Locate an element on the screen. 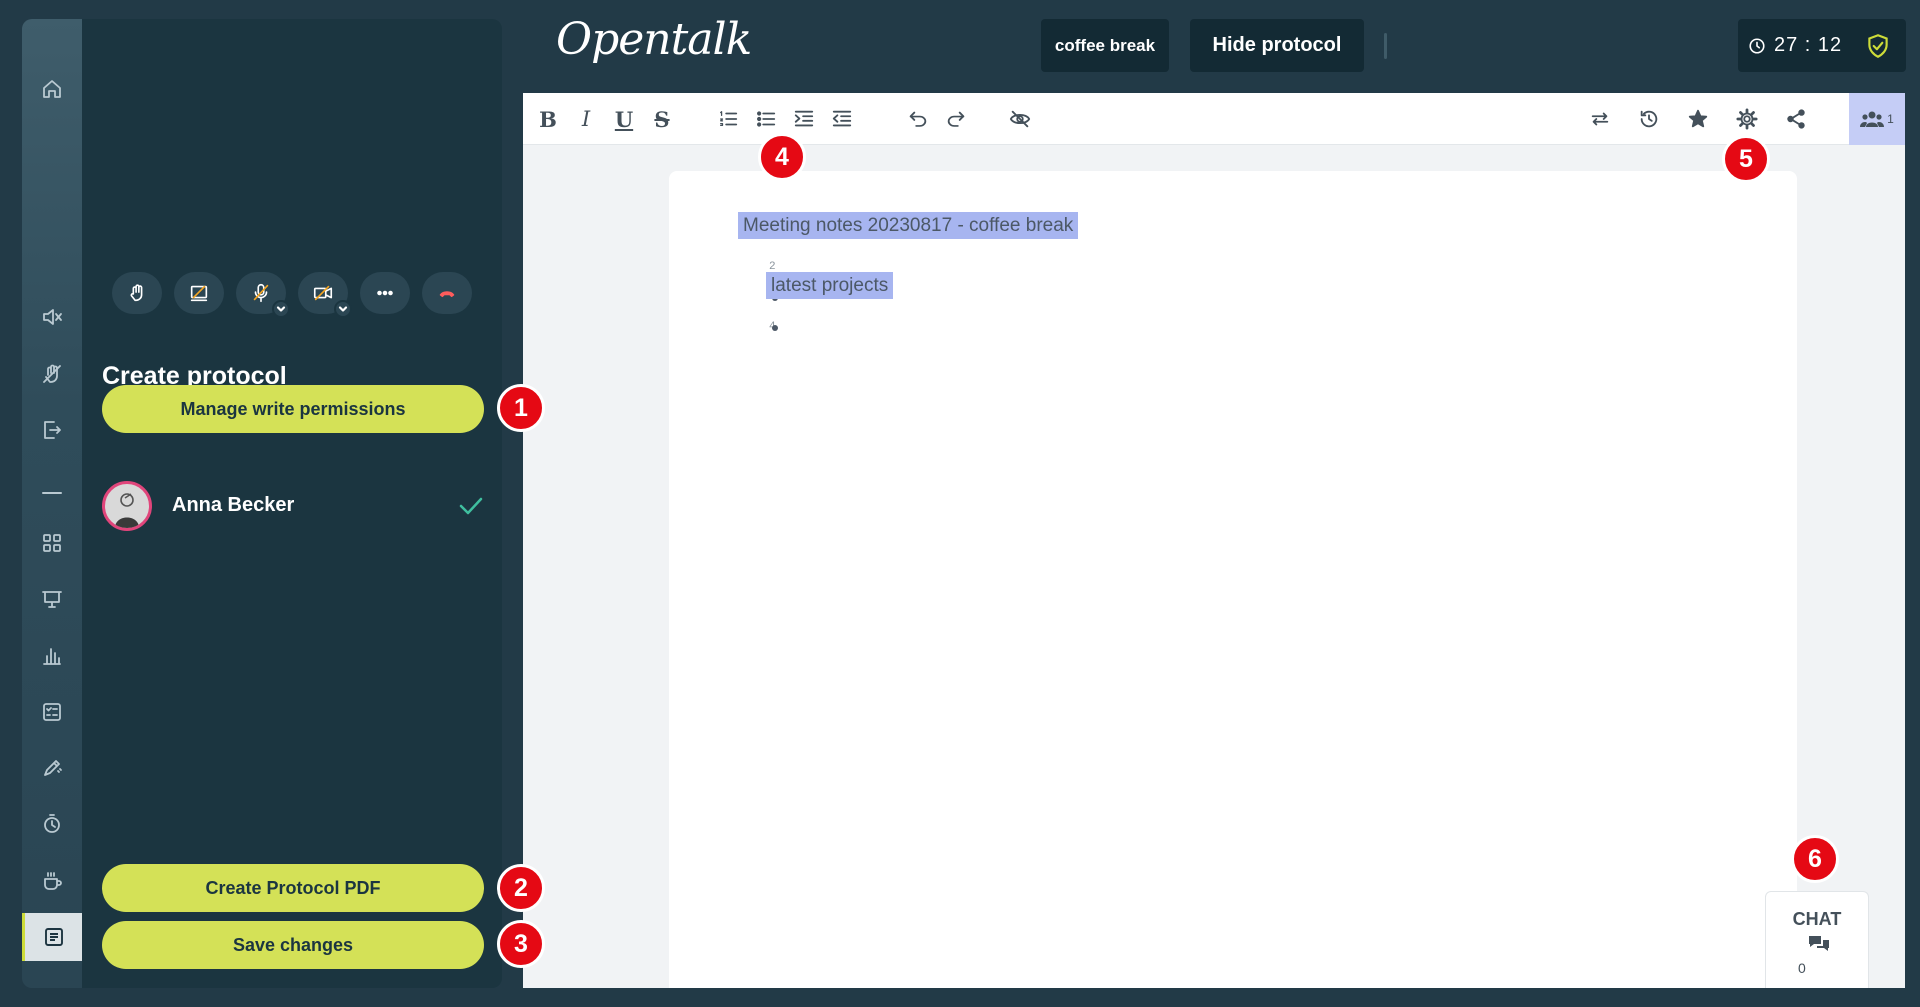 This screenshot has width=1920, height=1007. share-button is located at coordinates (1796, 119).